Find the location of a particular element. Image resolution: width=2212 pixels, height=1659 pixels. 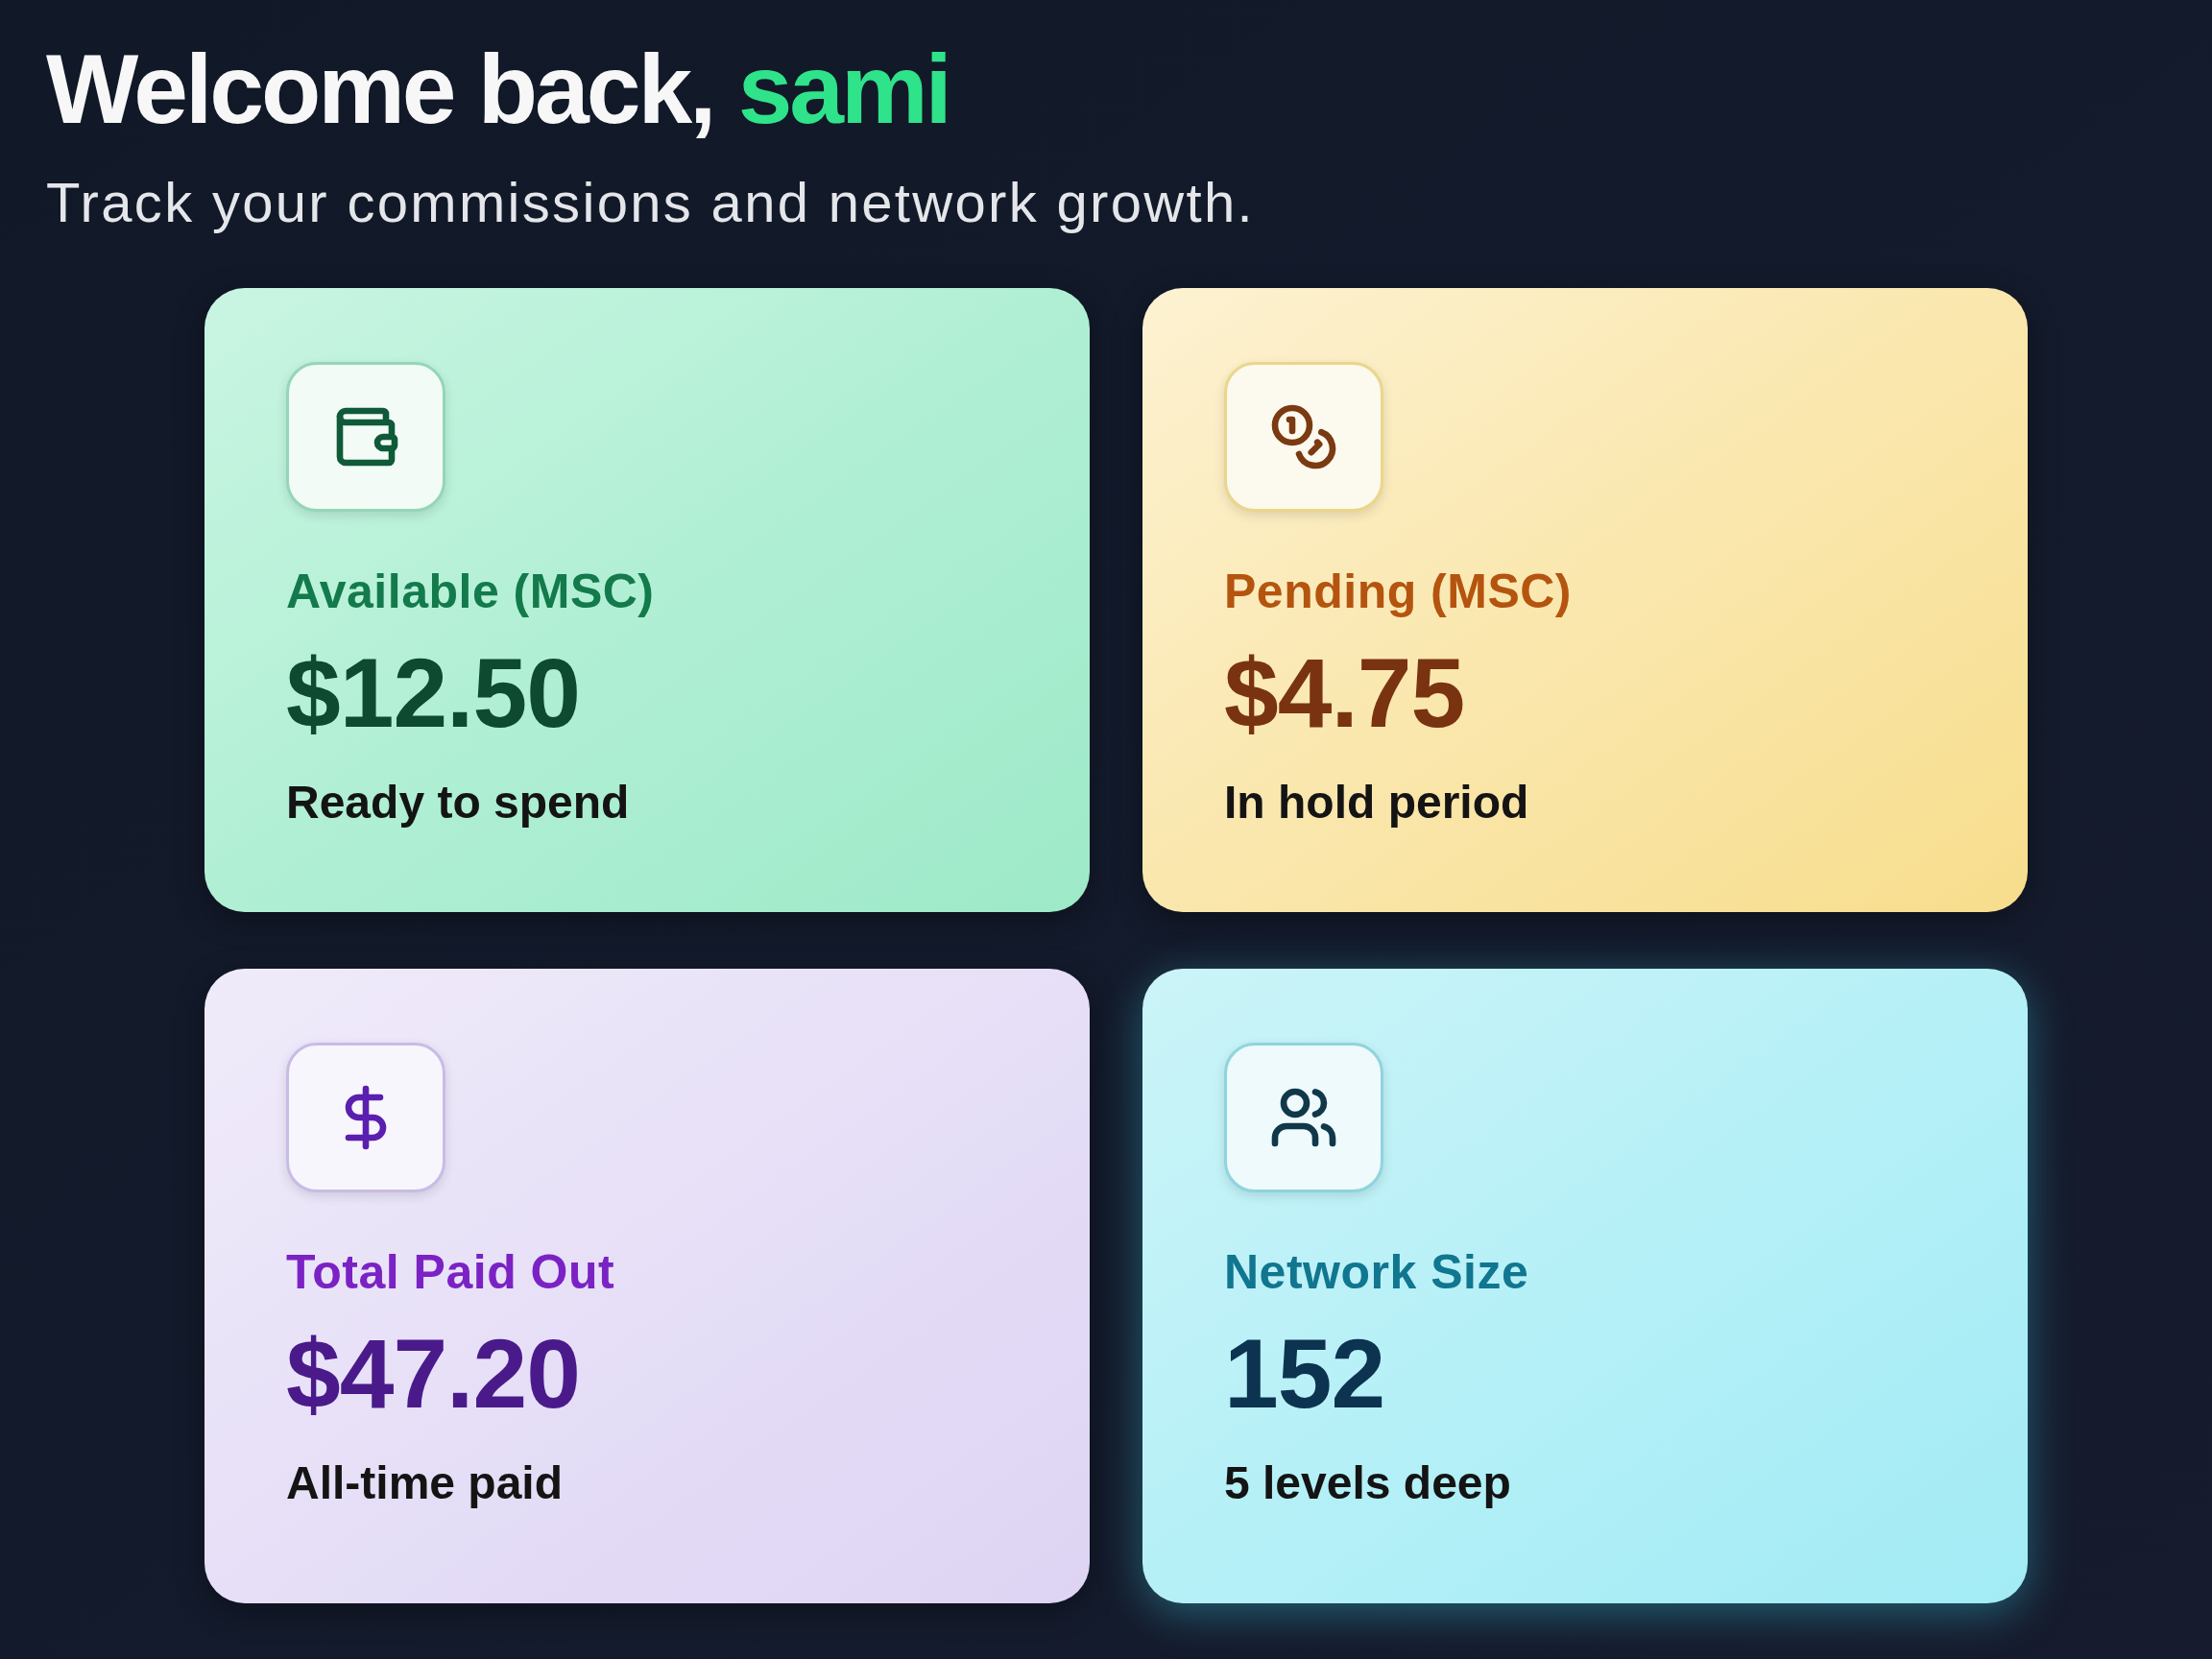

coins-icon is located at coordinates (1303, 436).